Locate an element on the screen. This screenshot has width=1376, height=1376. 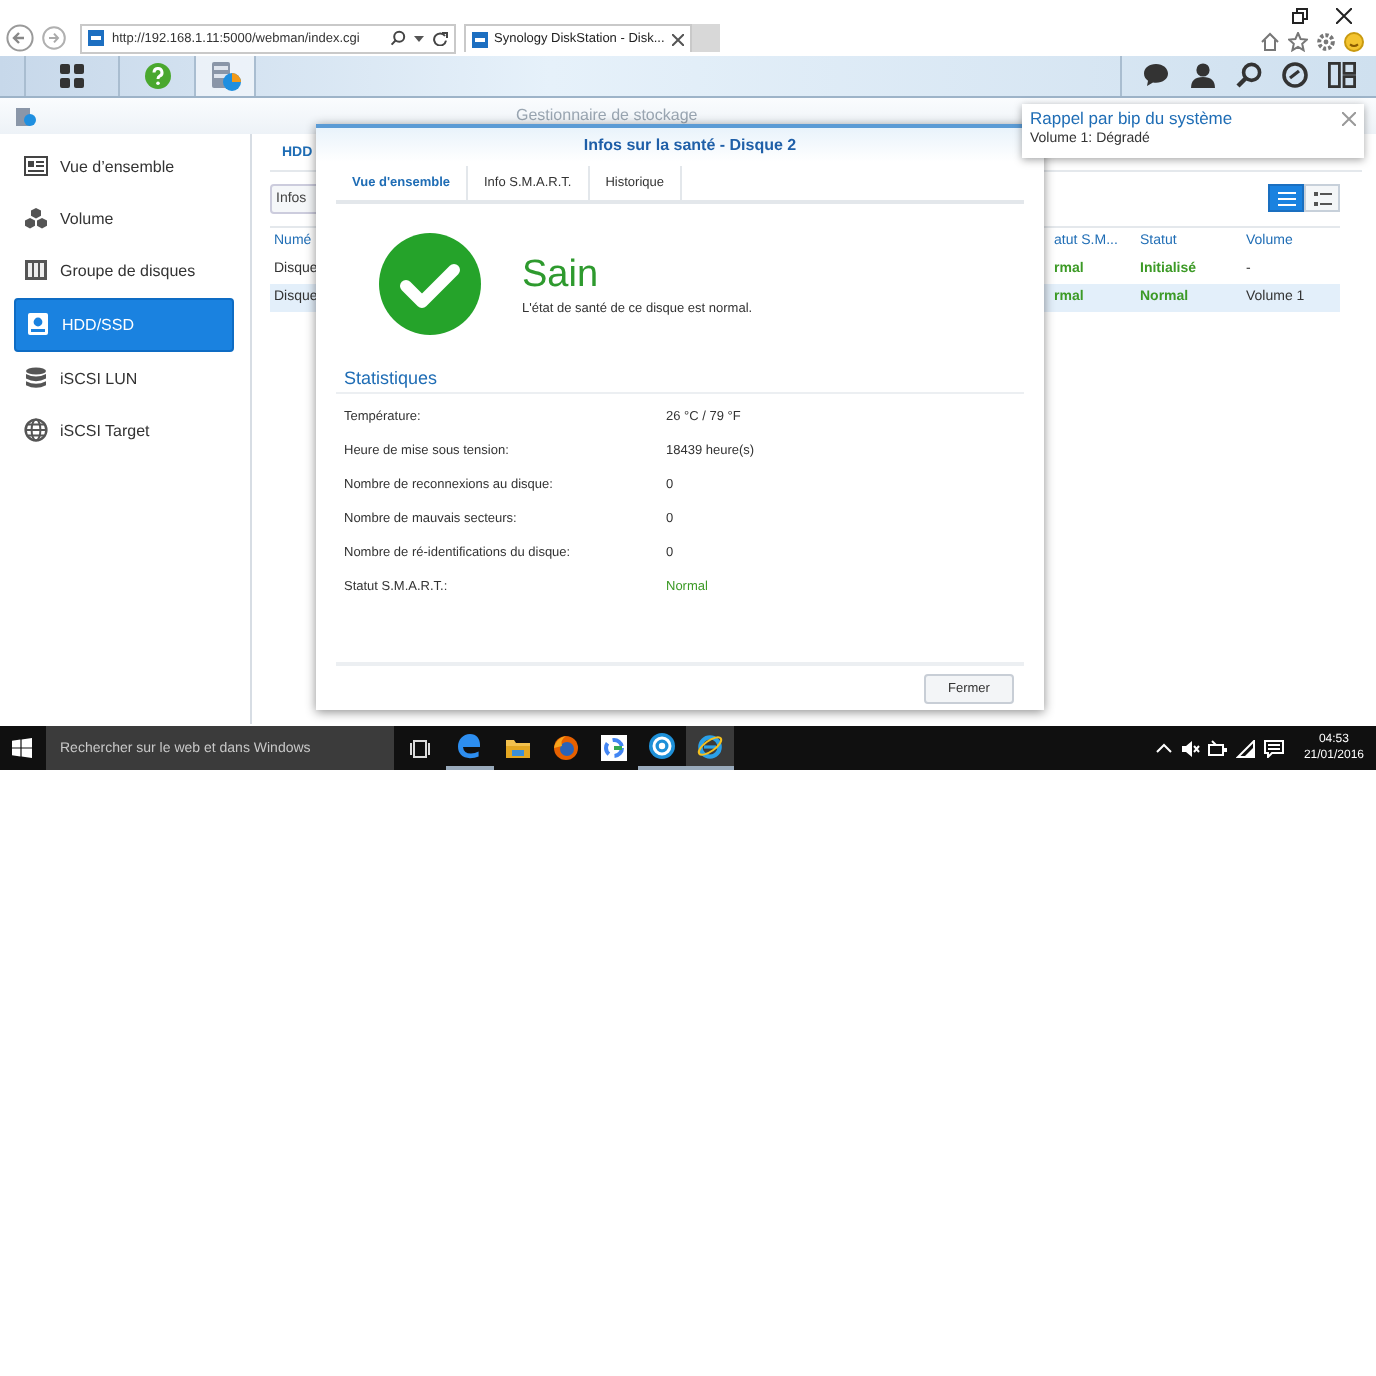
window-title: Gestionnaire de stockage is located at coordinates (607, 115).